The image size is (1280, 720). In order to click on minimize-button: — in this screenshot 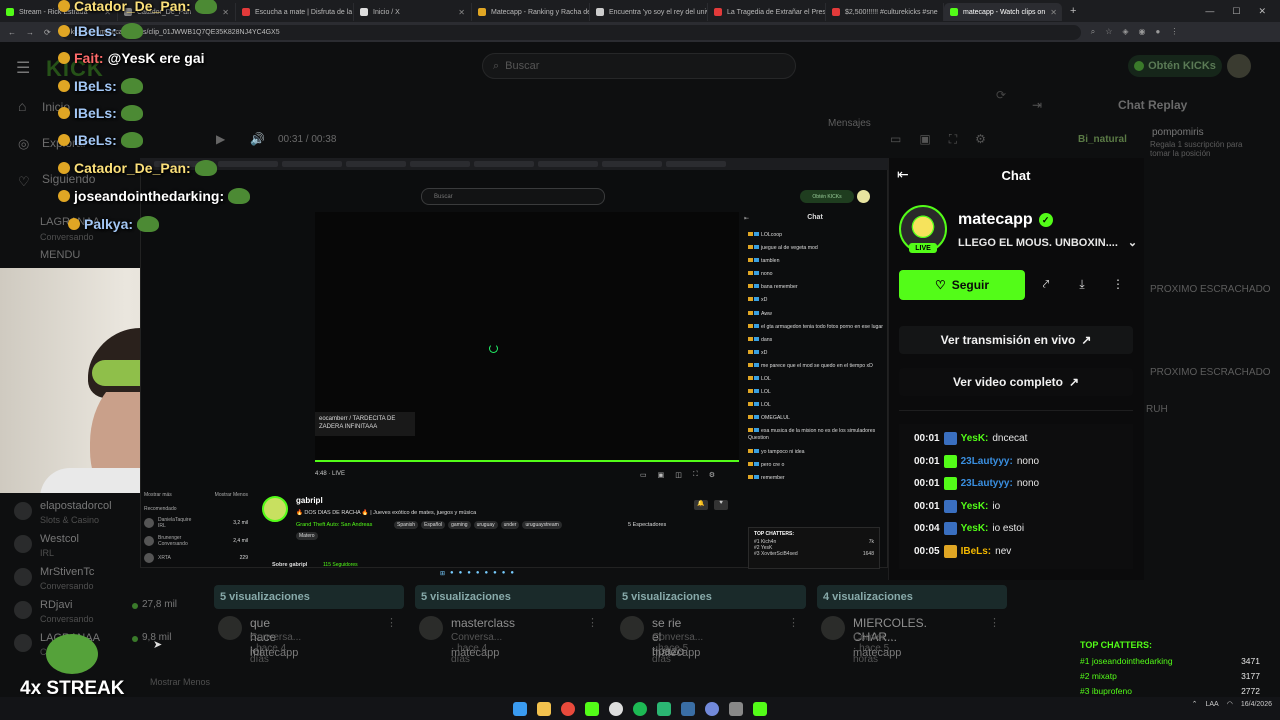, I will do `click(1209, 11)`.